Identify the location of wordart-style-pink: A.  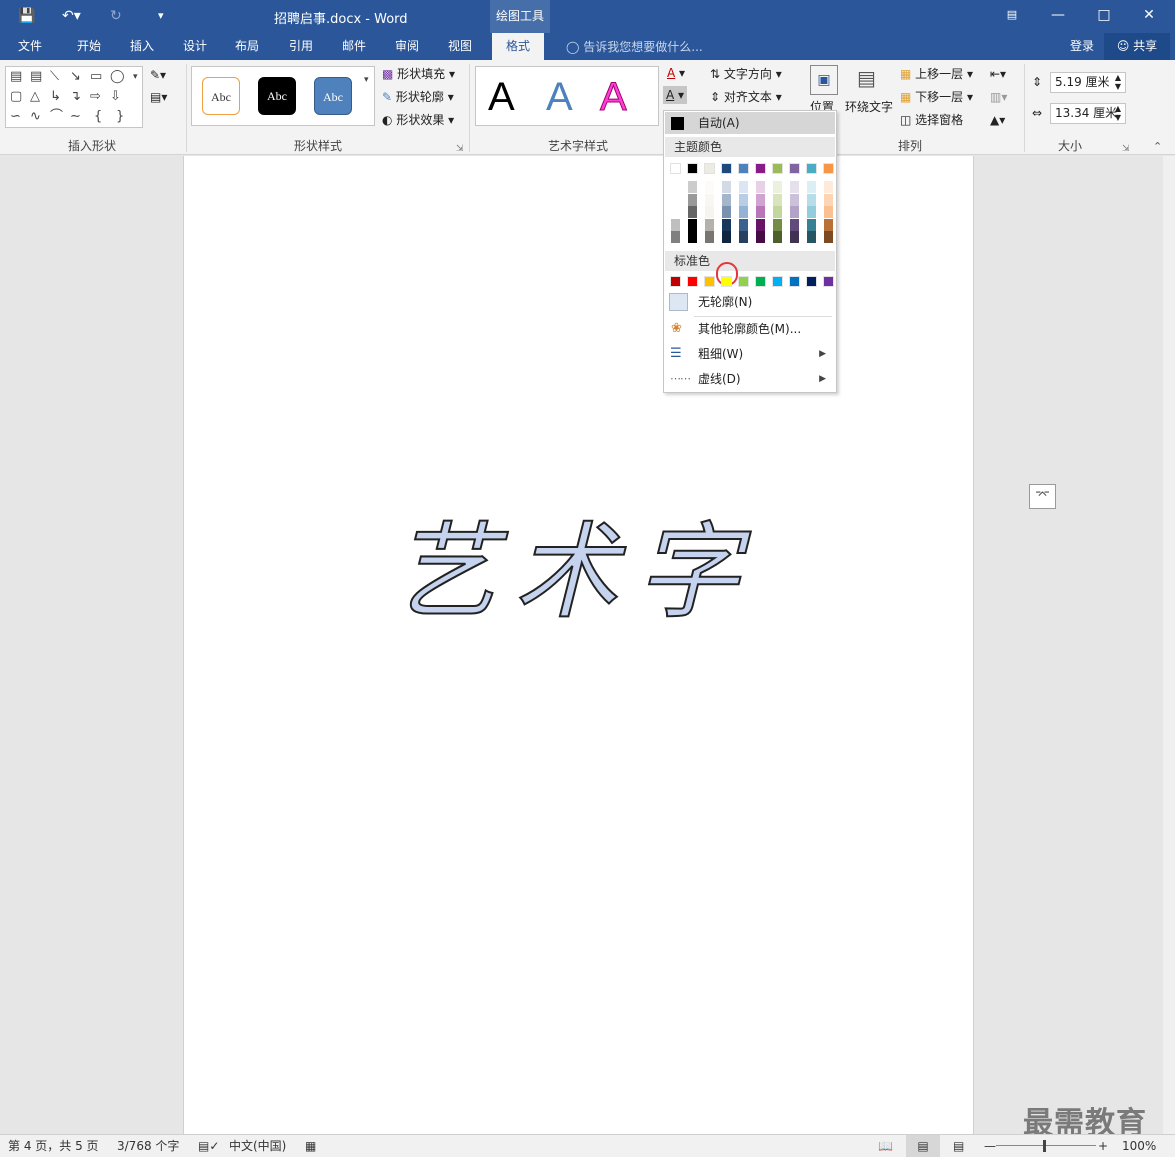
(614, 97).